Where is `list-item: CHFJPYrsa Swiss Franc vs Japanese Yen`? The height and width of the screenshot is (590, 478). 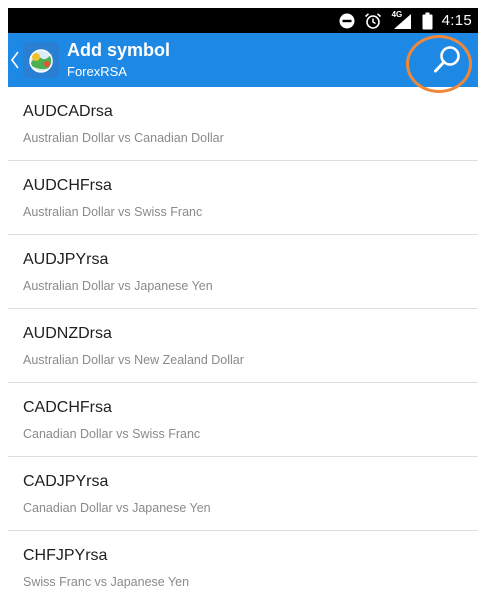 list-item: CHFJPYrsa Swiss Franc vs Japanese Yen is located at coordinates (243, 560).